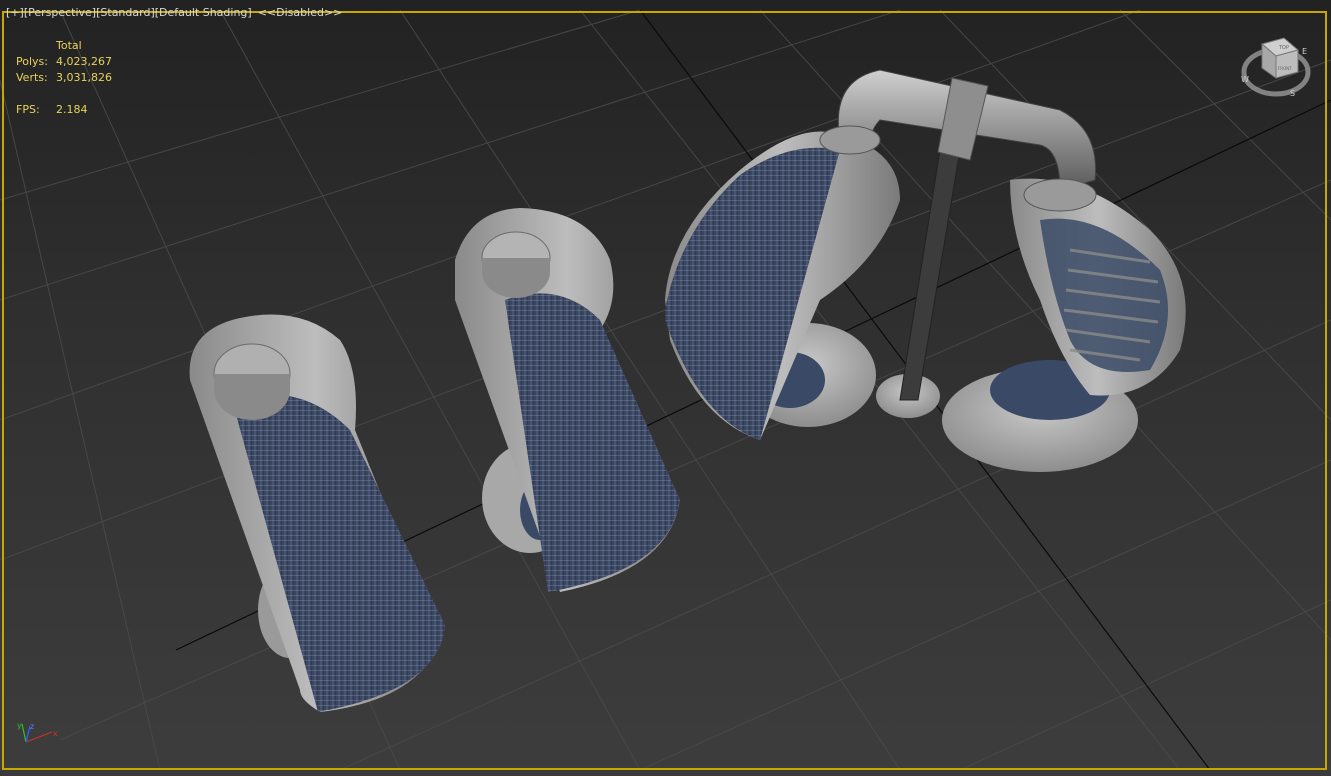 The image size is (1331, 776). I want to click on viewport-pov-menu: [Perspective], so click(60, 12).